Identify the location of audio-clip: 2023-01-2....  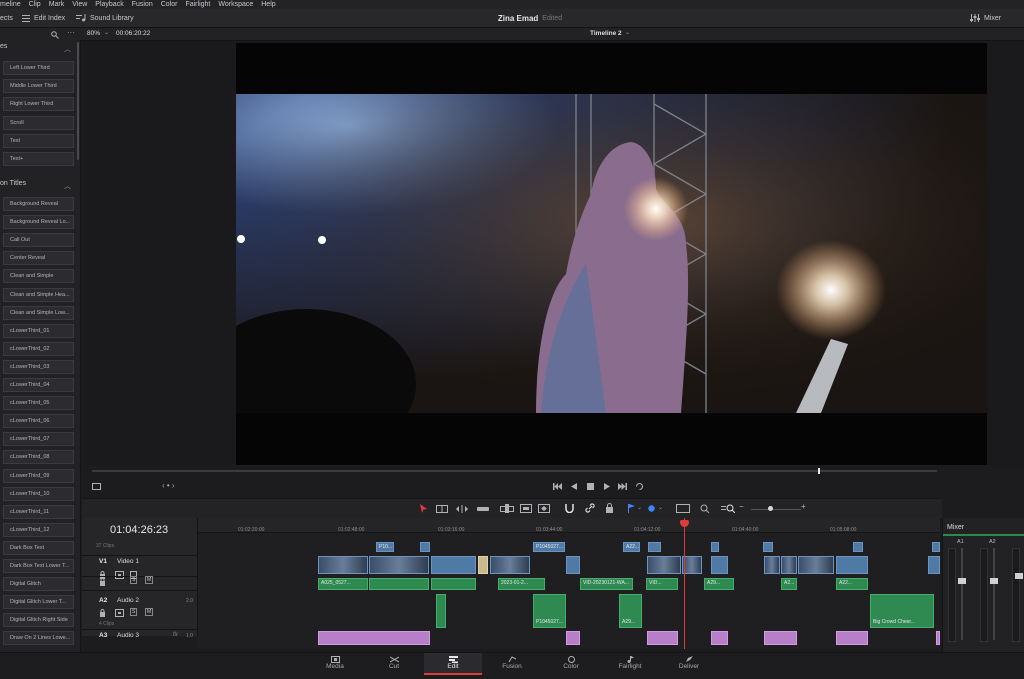
(521, 584).